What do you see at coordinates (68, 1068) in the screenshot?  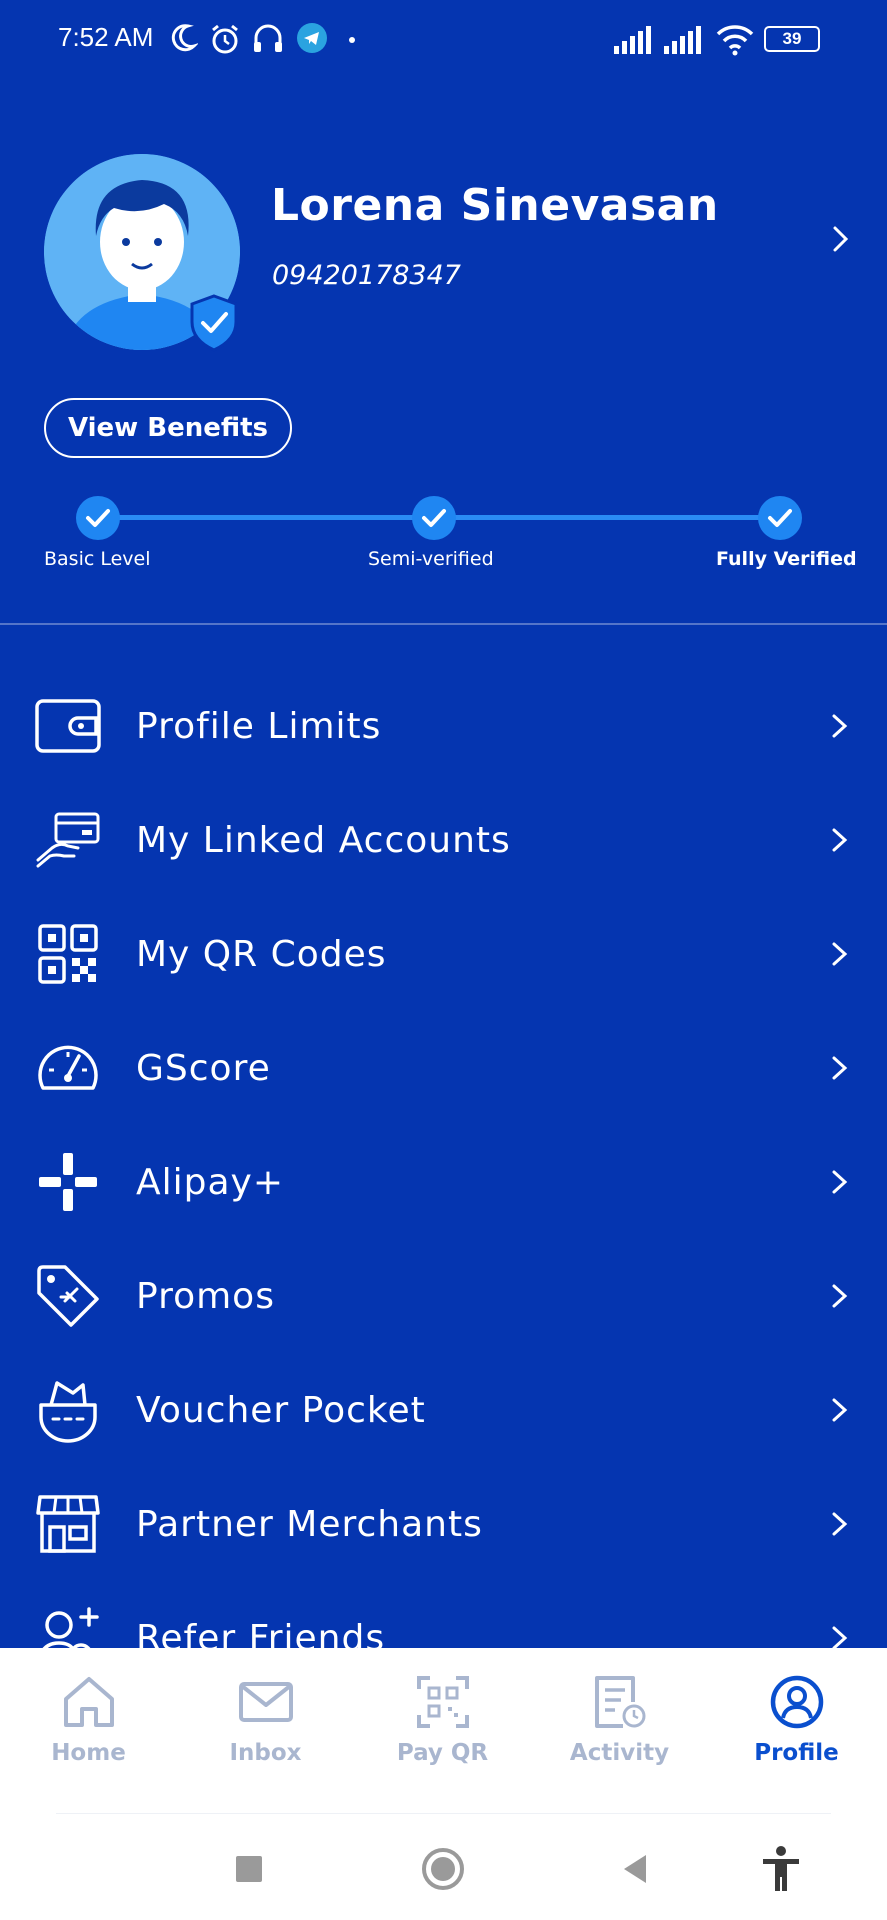 I see `gauge-icon` at bounding box center [68, 1068].